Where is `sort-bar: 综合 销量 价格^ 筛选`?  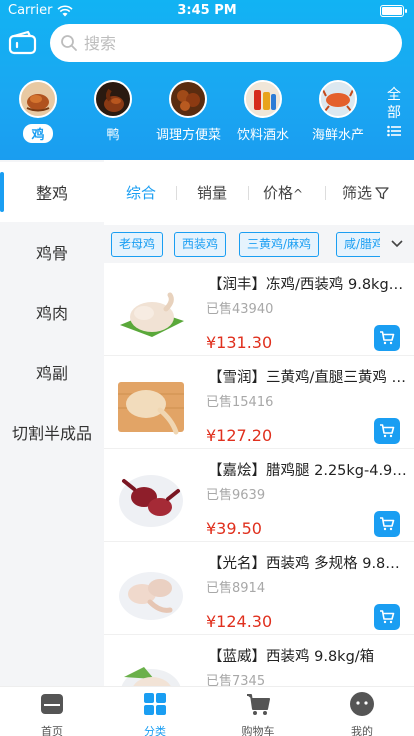 sort-bar: 综合 销量 价格^ 筛选 is located at coordinates (259, 192).